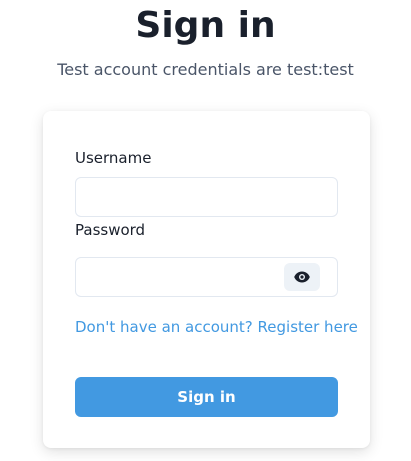  What do you see at coordinates (113, 158) in the screenshot?
I see `username-label: Username` at bounding box center [113, 158].